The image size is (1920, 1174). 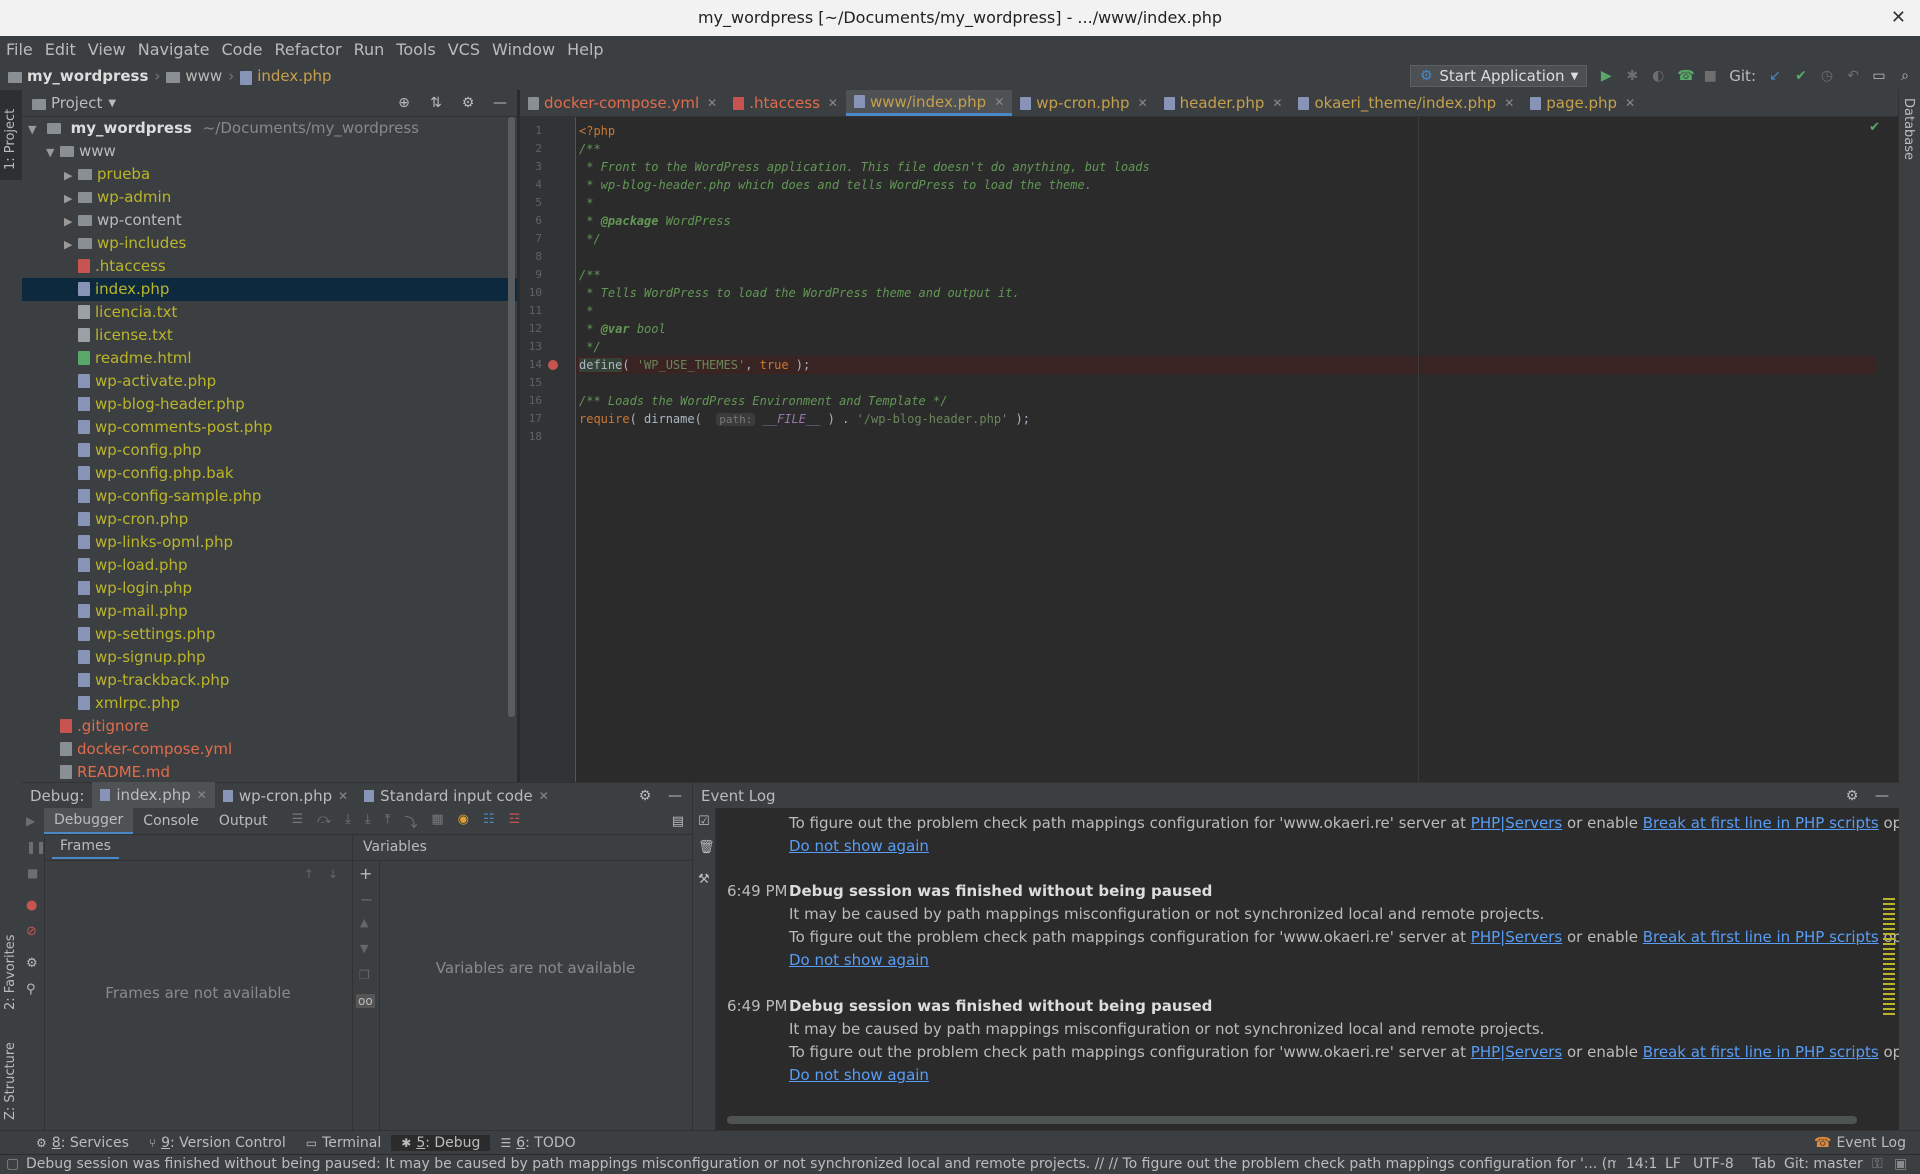 I want to click on move-down-icon: ▼, so click(x=364, y=948).